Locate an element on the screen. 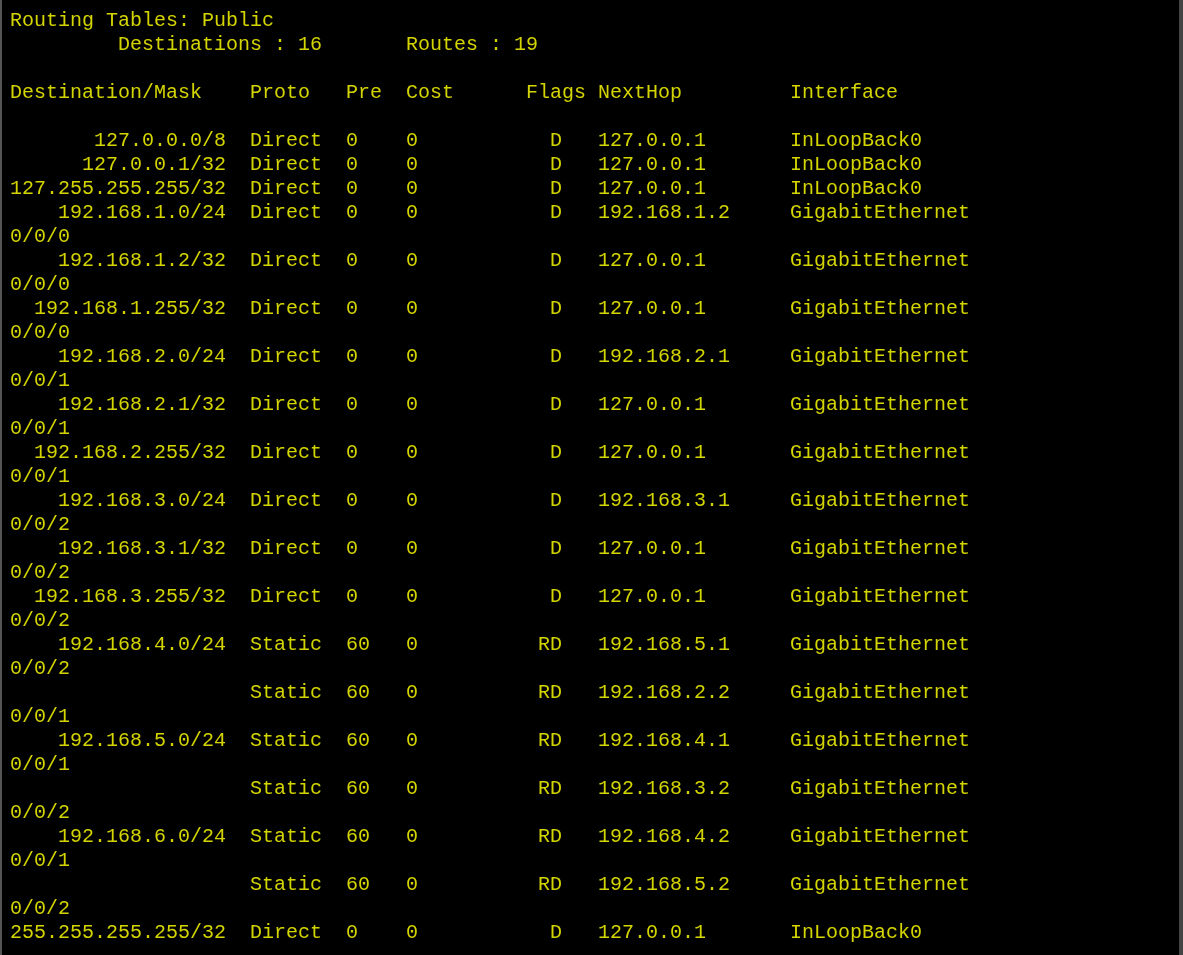  interface-cell: InLoopBack0 is located at coordinates (856, 932).